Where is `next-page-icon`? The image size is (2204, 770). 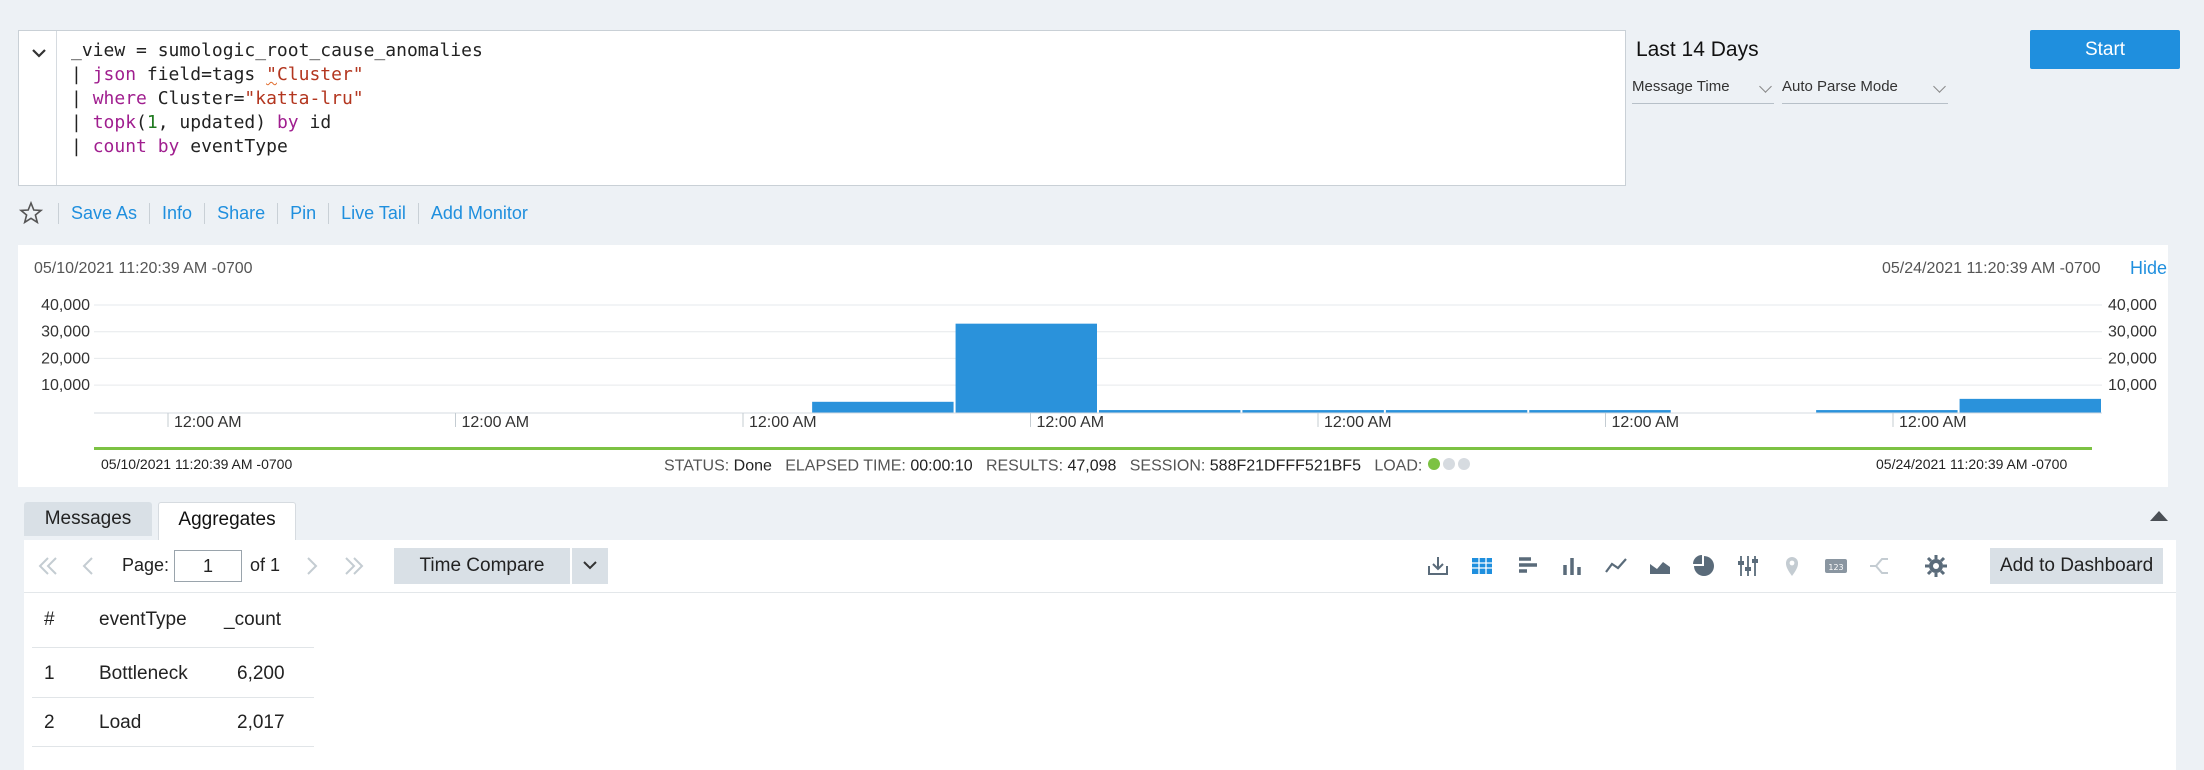
next-page-icon is located at coordinates (312, 566).